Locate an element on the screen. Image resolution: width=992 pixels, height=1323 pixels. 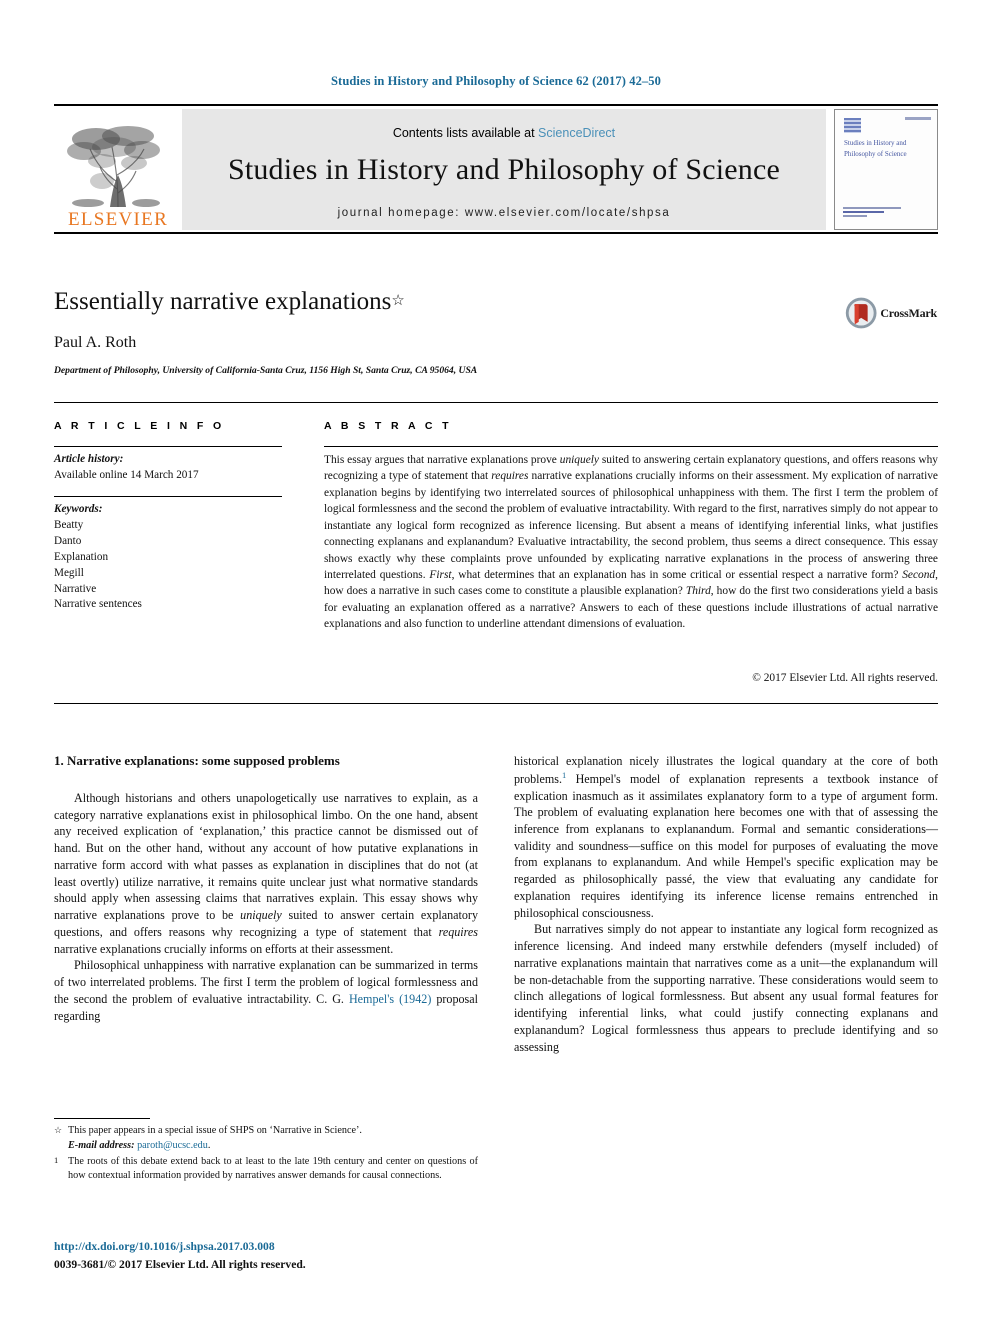
page-title: Essentially narrative explanations☆ is located at coordinates (404, 302).